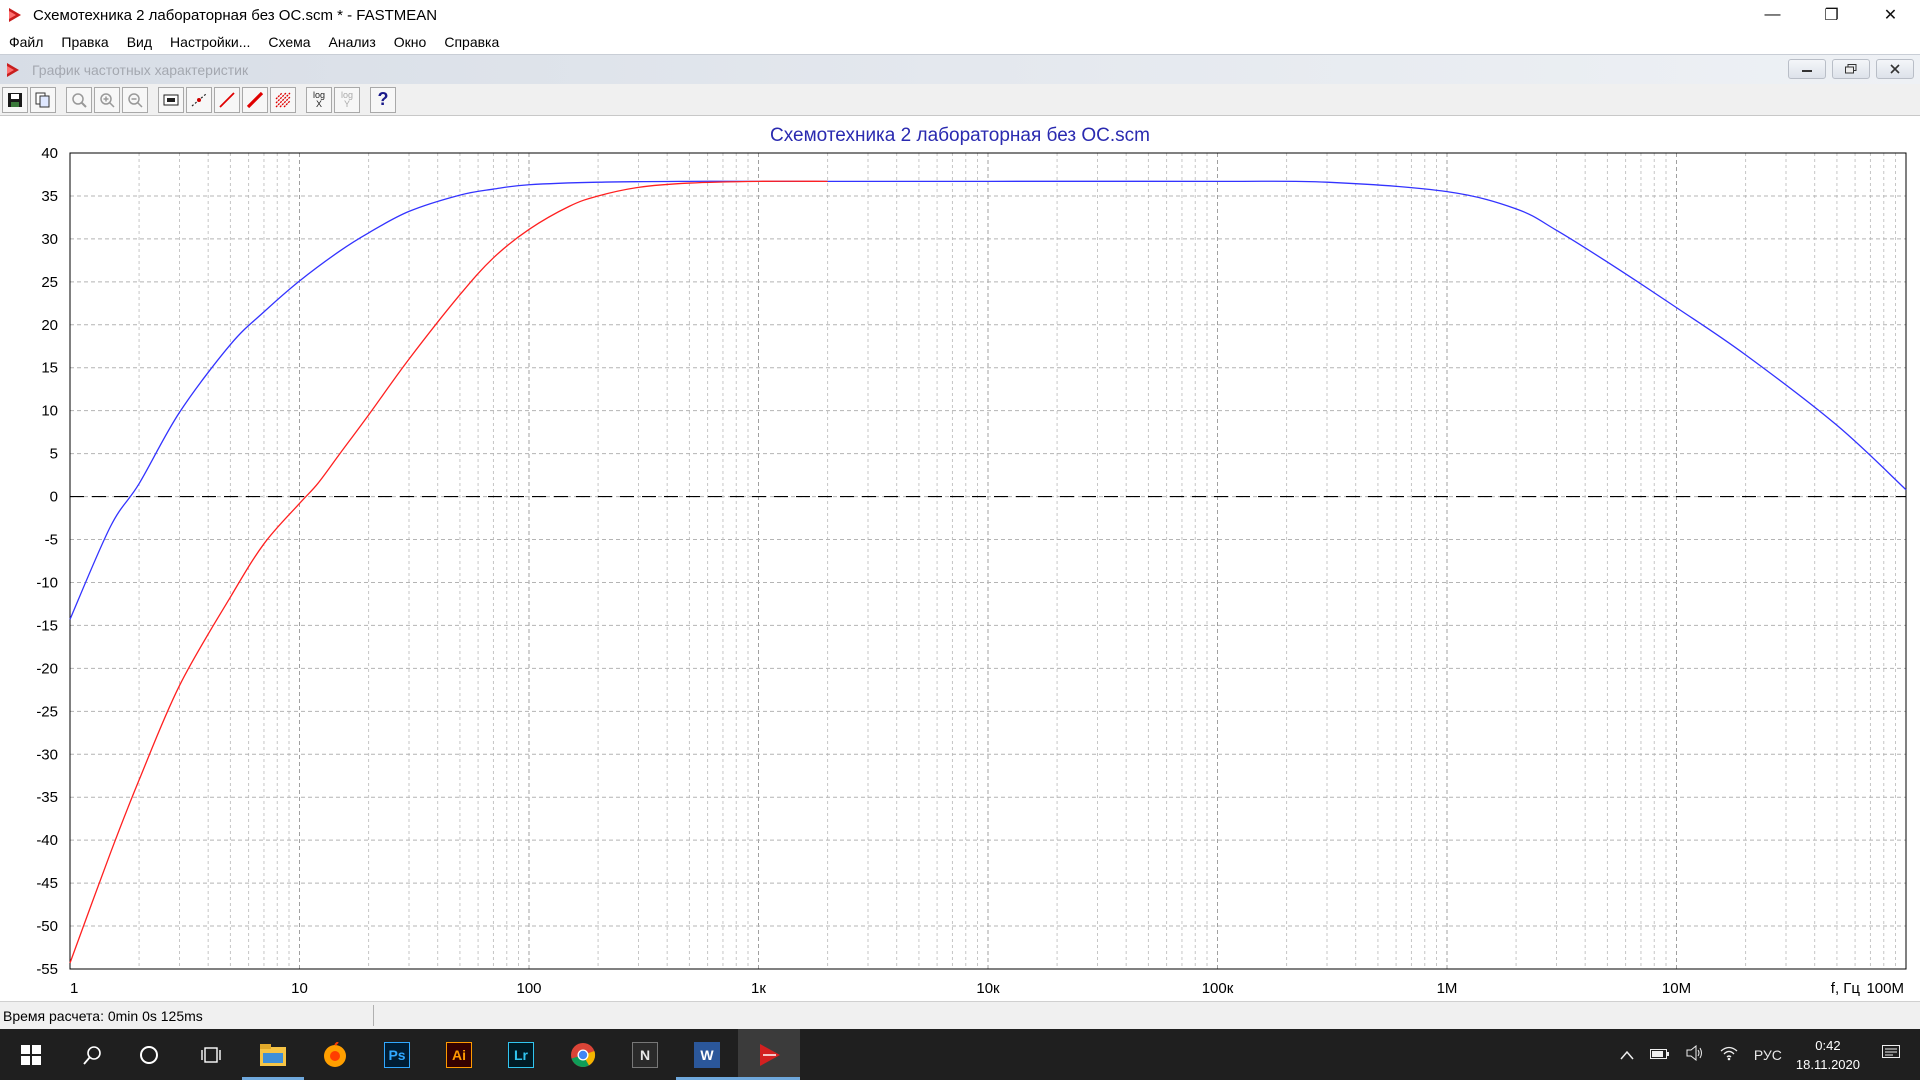 The image size is (1920, 1080). Describe the element at coordinates (54, 497) in the screenshot. I see `y-tick-label: 0` at that location.